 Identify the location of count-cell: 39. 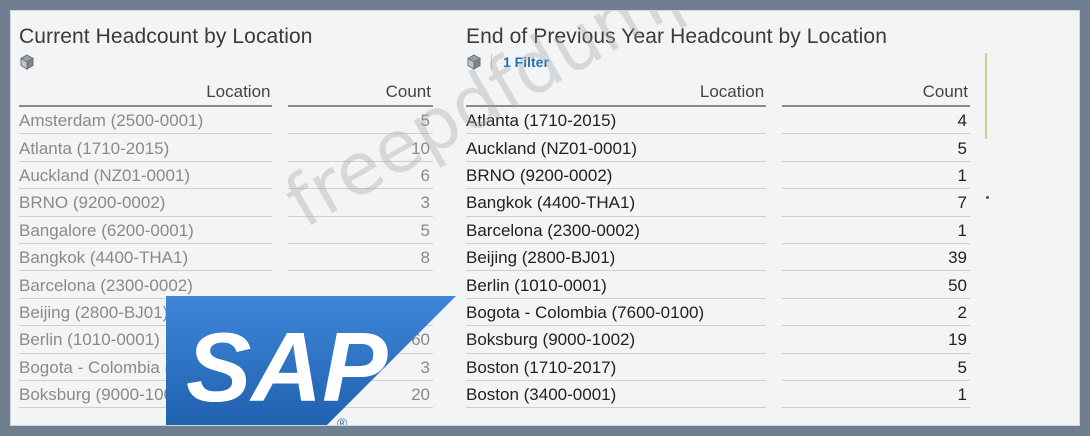
(876, 258).